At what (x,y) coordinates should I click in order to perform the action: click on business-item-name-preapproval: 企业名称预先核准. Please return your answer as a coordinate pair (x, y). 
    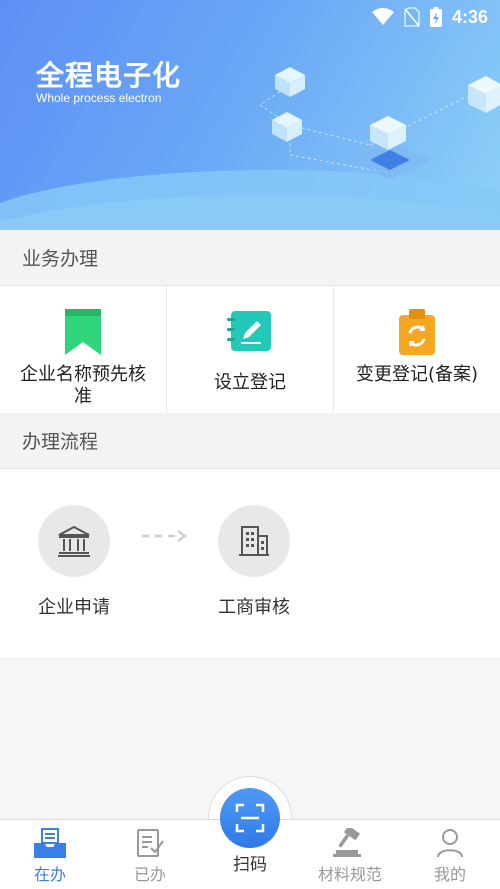
    Looking at the image, I should click on (83, 349).